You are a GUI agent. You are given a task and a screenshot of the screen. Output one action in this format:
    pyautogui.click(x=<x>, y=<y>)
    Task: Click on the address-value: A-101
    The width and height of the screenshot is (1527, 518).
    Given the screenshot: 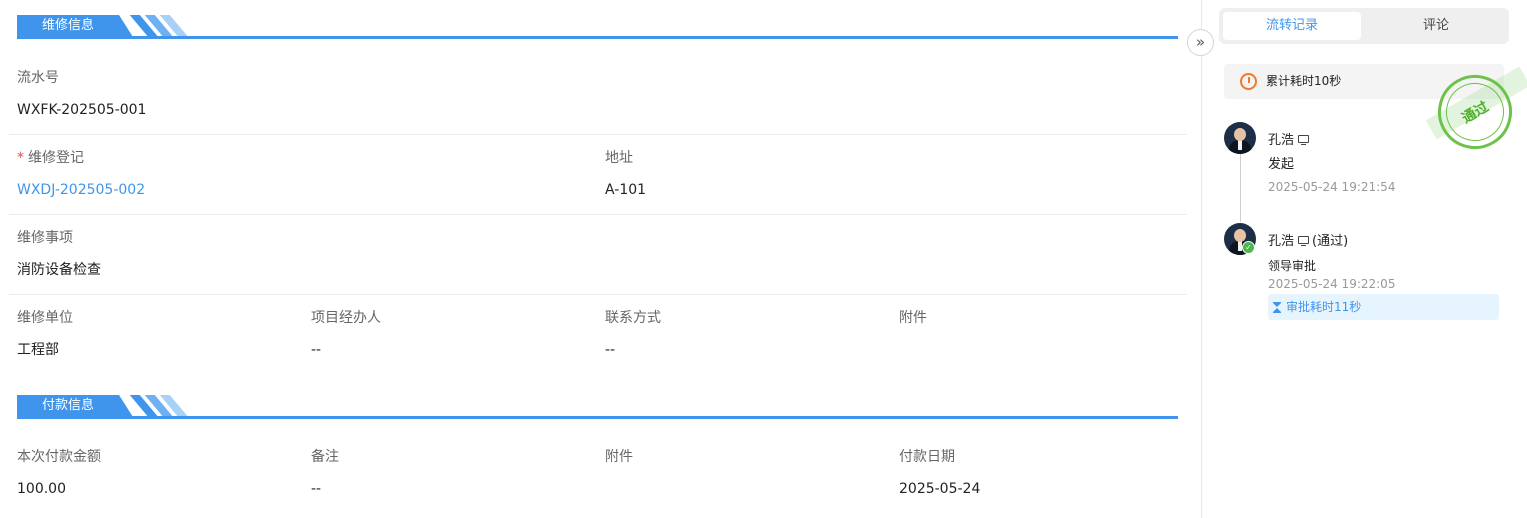 What is the action you would take?
    pyautogui.click(x=626, y=190)
    